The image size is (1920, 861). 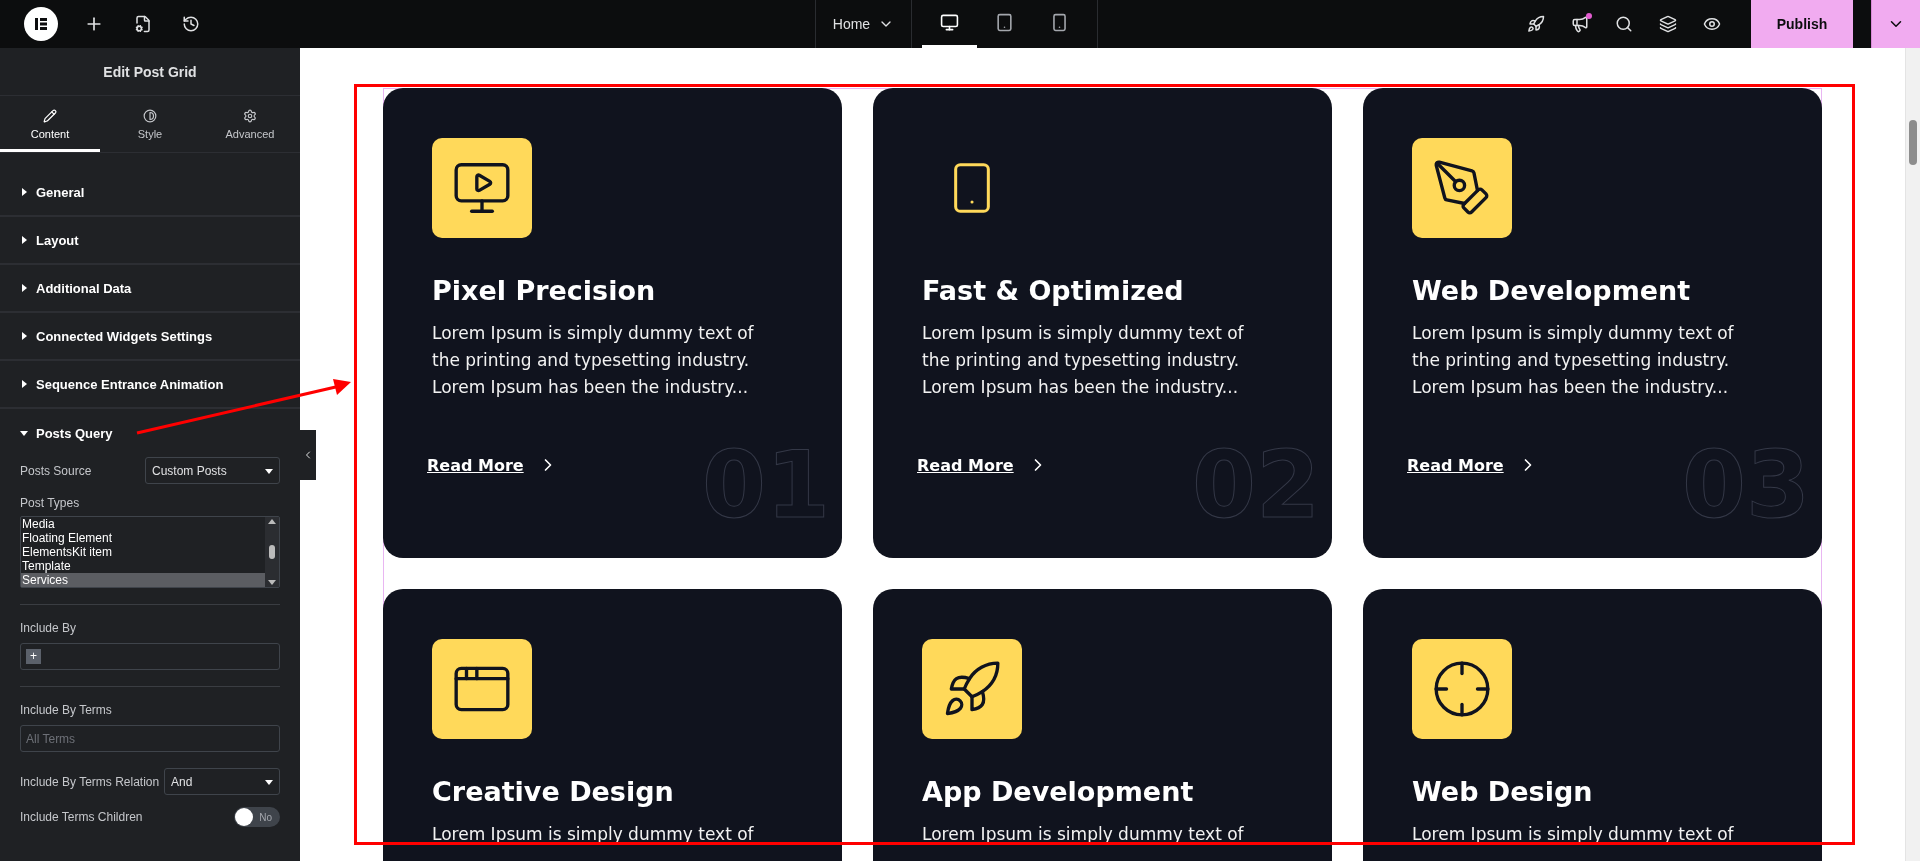 I want to click on field-label: Include By Terms, so click(x=66, y=710).